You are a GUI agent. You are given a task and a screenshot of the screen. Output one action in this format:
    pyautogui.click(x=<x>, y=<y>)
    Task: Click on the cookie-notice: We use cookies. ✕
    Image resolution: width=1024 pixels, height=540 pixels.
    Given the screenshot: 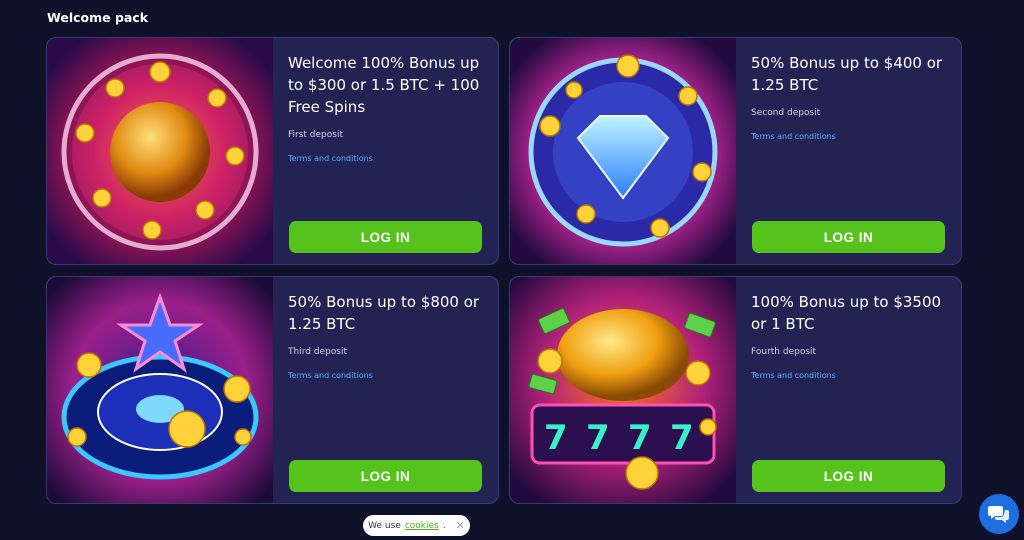 What is the action you would take?
    pyautogui.click(x=416, y=525)
    